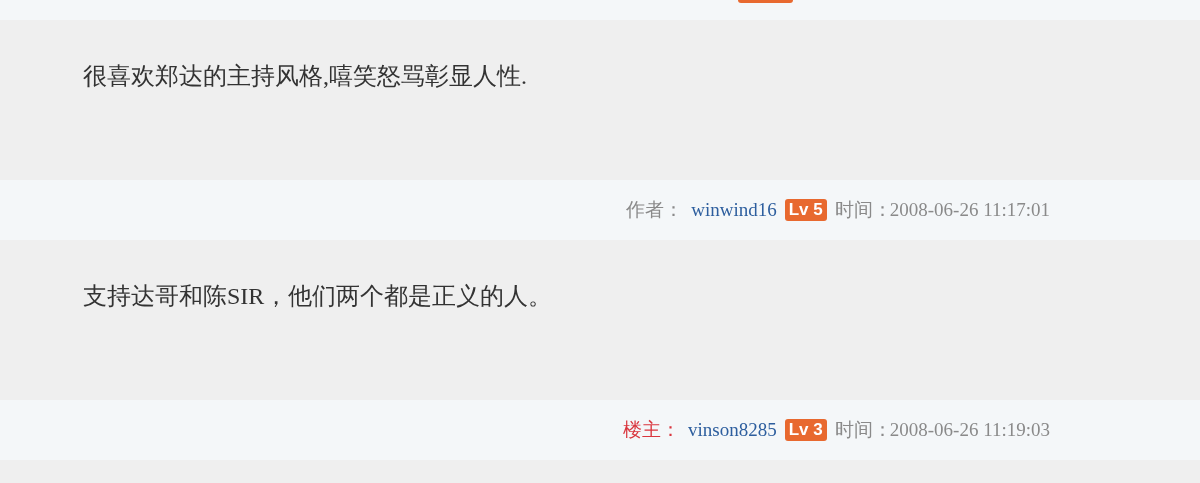 Image resolution: width=1200 pixels, height=483 pixels. Describe the element at coordinates (969, 430) in the screenshot. I see `post-time: 2008-06-26 11:19:03` at that location.